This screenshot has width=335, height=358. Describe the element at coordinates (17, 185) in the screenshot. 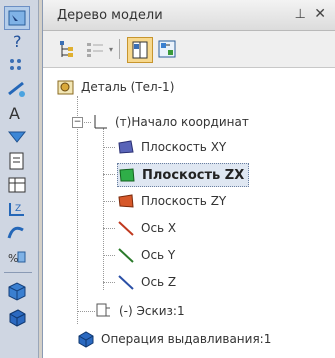

I see `table-icon` at that location.